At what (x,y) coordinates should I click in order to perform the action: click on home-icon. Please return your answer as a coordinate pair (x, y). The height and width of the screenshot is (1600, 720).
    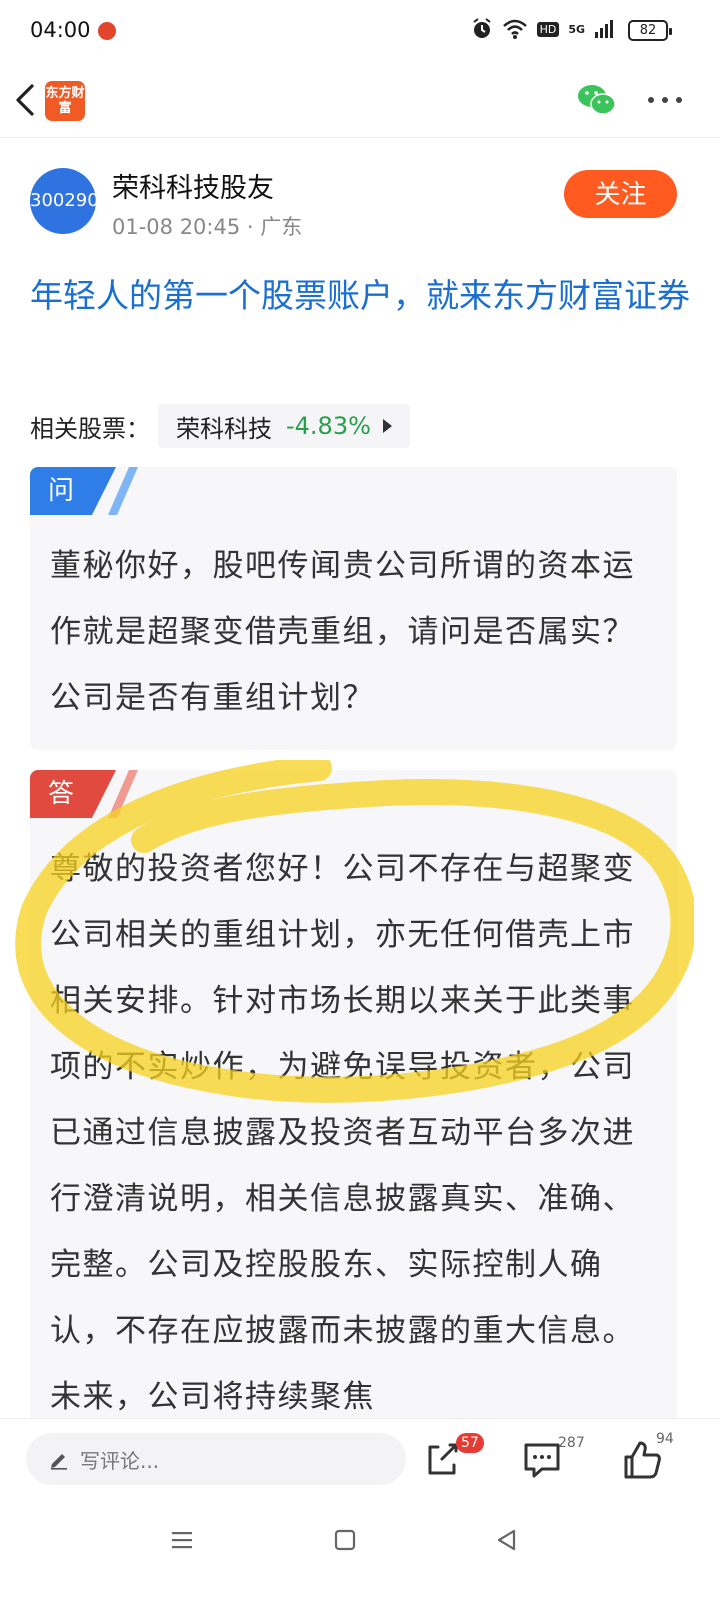
    Looking at the image, I should click on (345, 1540).